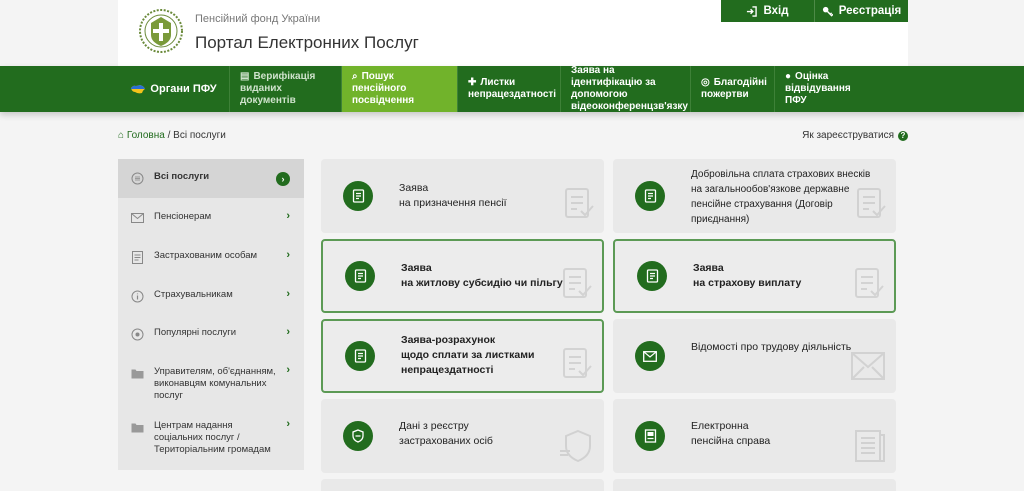 The width and height of the screenshot is (1024, 491). I want to click on medkit-icon: ✚, so click(472, 82).